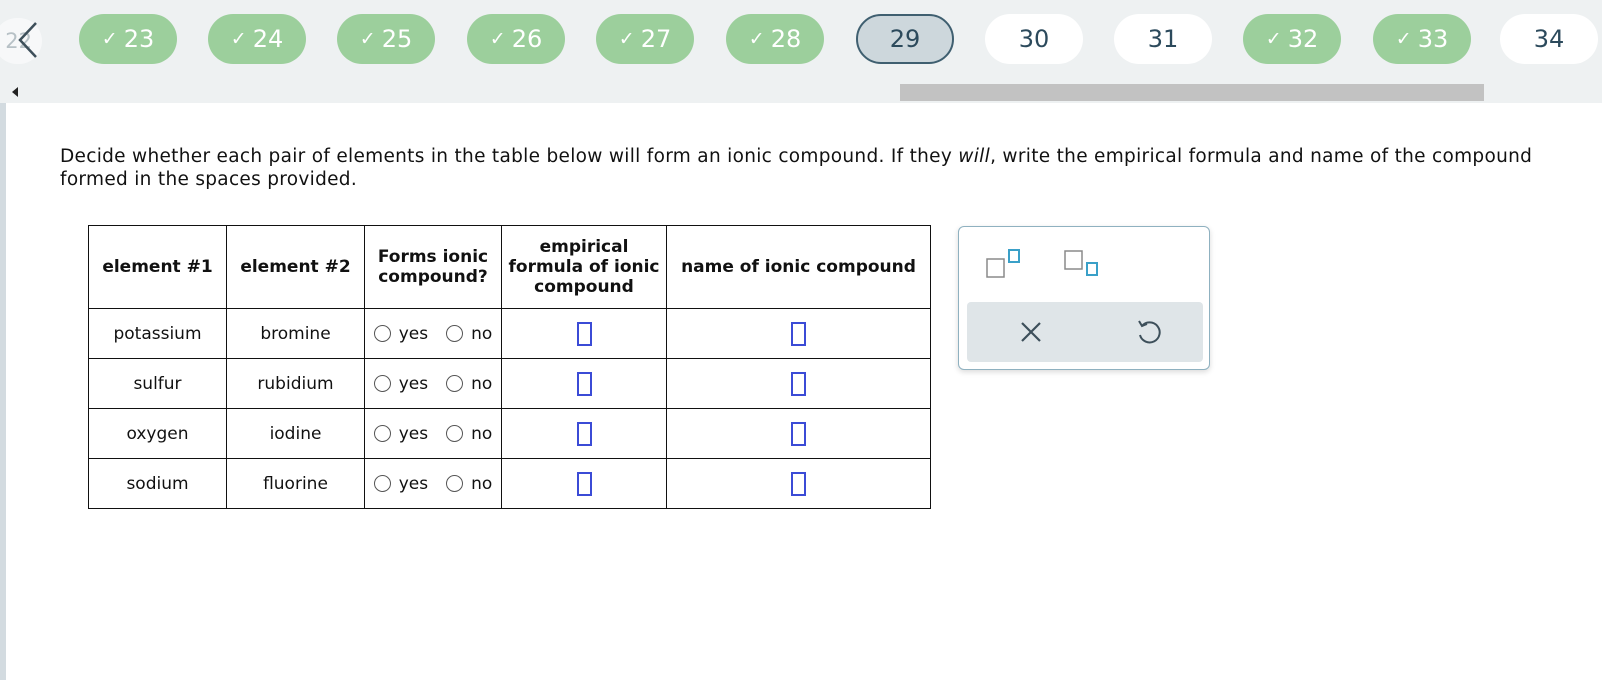 The width and height of the screenshot is (1602, 680). What do you see at coordinates (397, 39) in the screenshot?
I see `question-pill-label: 25` at bounding box center [397, 39].